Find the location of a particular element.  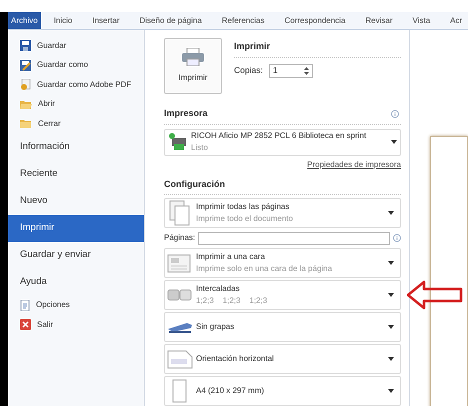

setting-subtitle: 1;2;3 1;2;3 1;2;3 is located at coordinates (232, 301).